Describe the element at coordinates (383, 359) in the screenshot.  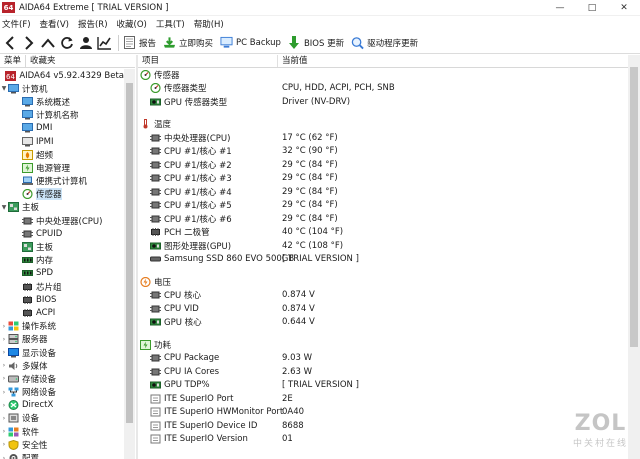
I see `table-row: CPU Package 9.03 W` at that location.